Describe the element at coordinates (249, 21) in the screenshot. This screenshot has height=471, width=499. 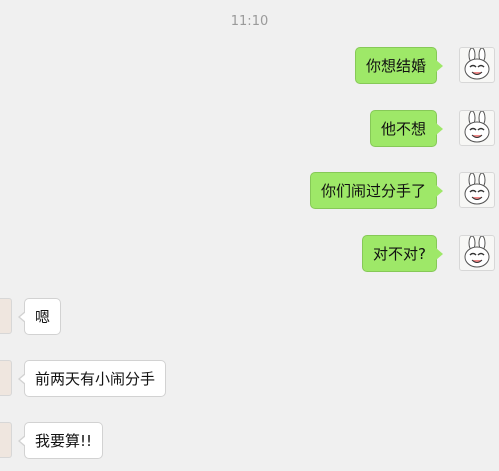
I see `message-timestamp: 11:10` at that location.